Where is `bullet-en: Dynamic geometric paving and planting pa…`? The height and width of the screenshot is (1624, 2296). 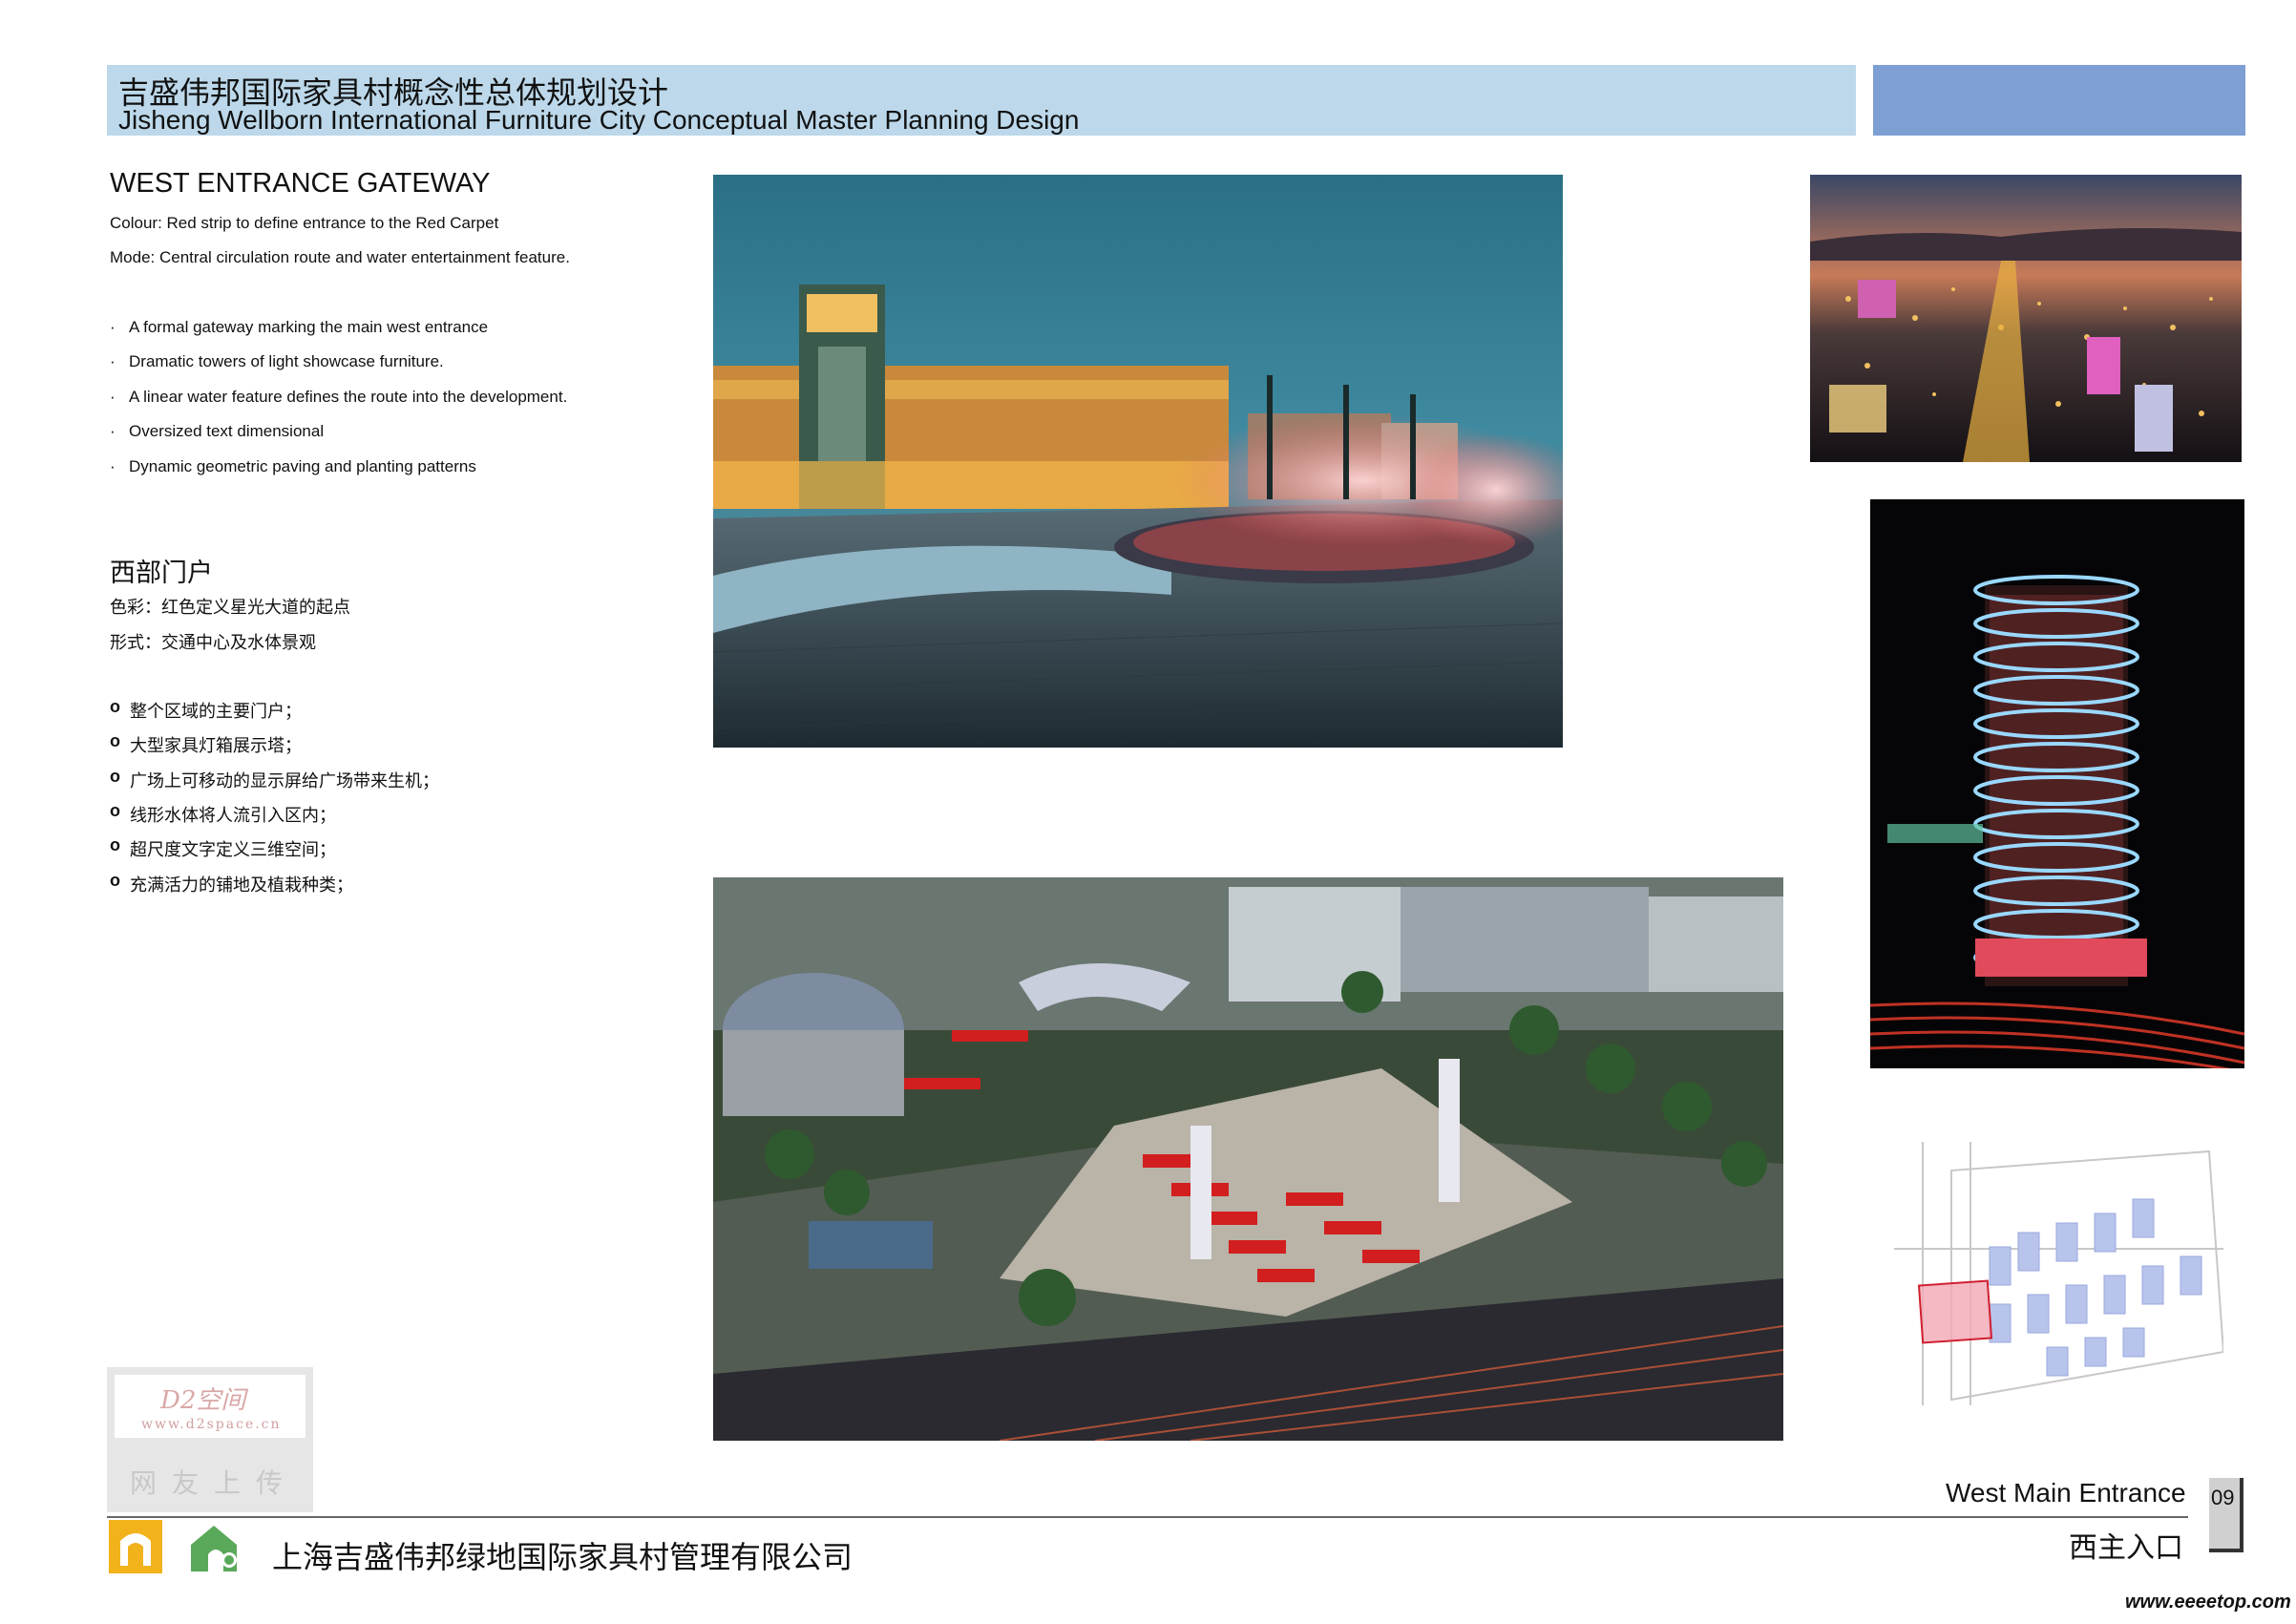 bullet-en: Dynamic geometric paving and planting pa… is located at coordinates (293, 466).